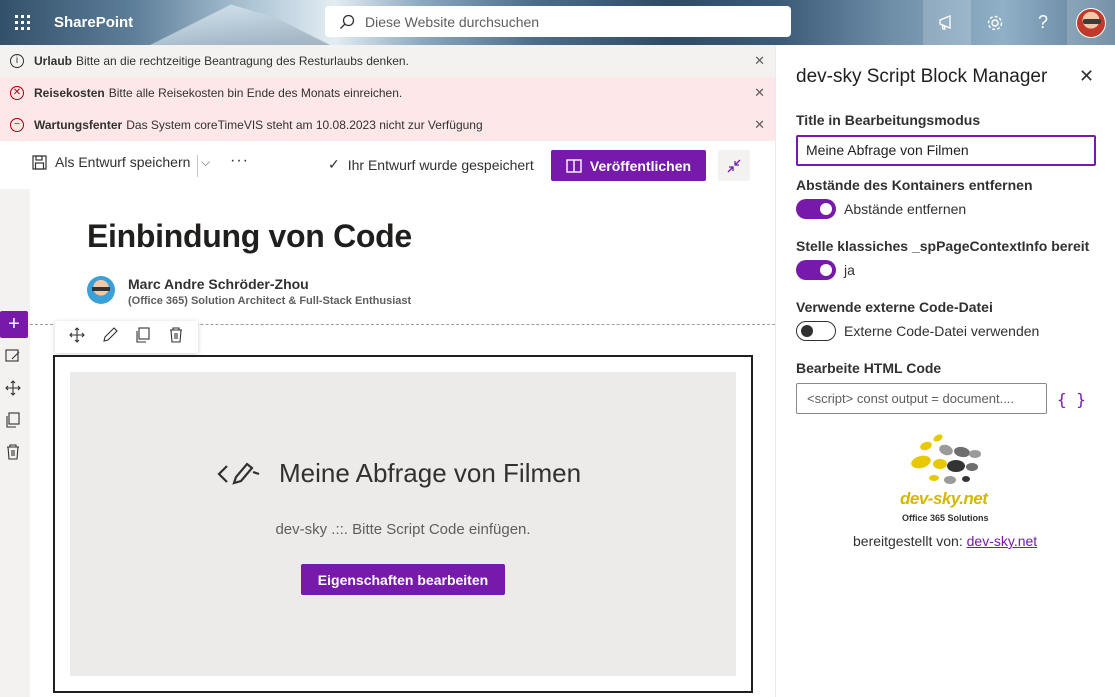 The width and height of the screenshot is (1115, 697). What do you see at coordinates (197, 166) in the screenshot?
I see `divider` at bounding box center [197, 166].